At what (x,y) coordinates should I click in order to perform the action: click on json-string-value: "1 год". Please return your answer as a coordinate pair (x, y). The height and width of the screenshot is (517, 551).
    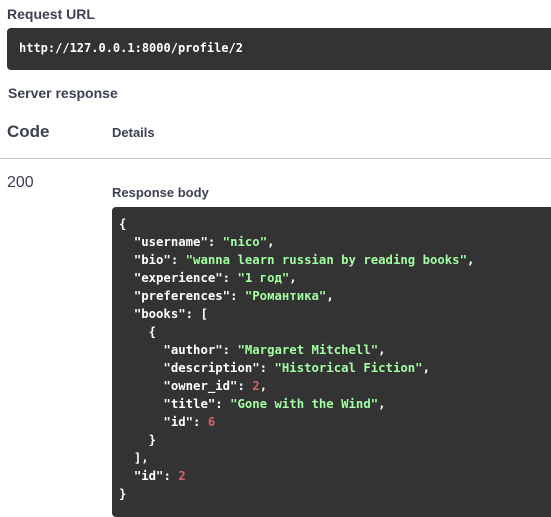
    Looking at the image, I should click on (263, 278).